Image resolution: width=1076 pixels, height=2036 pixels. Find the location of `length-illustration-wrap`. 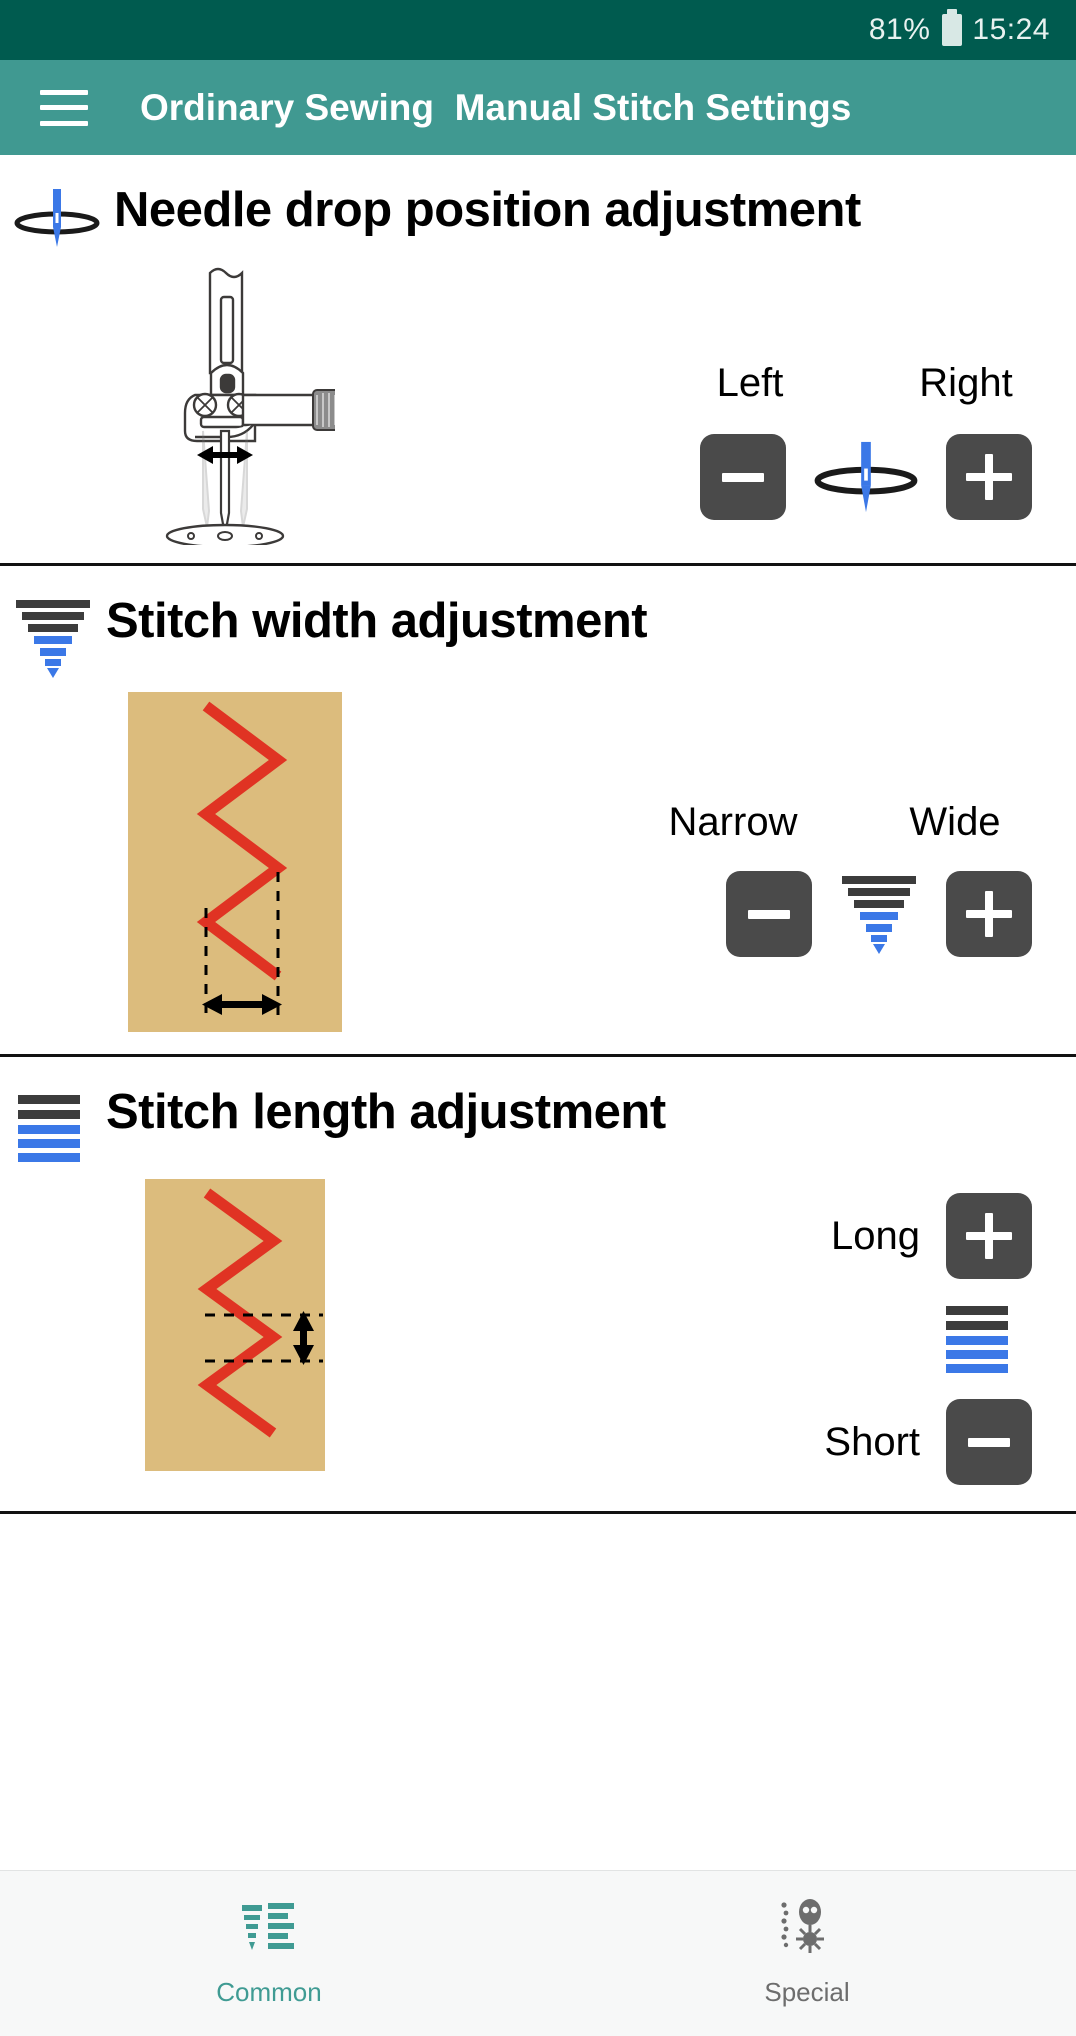

length-illustration-wrap is located at coordinates (235, 1325).